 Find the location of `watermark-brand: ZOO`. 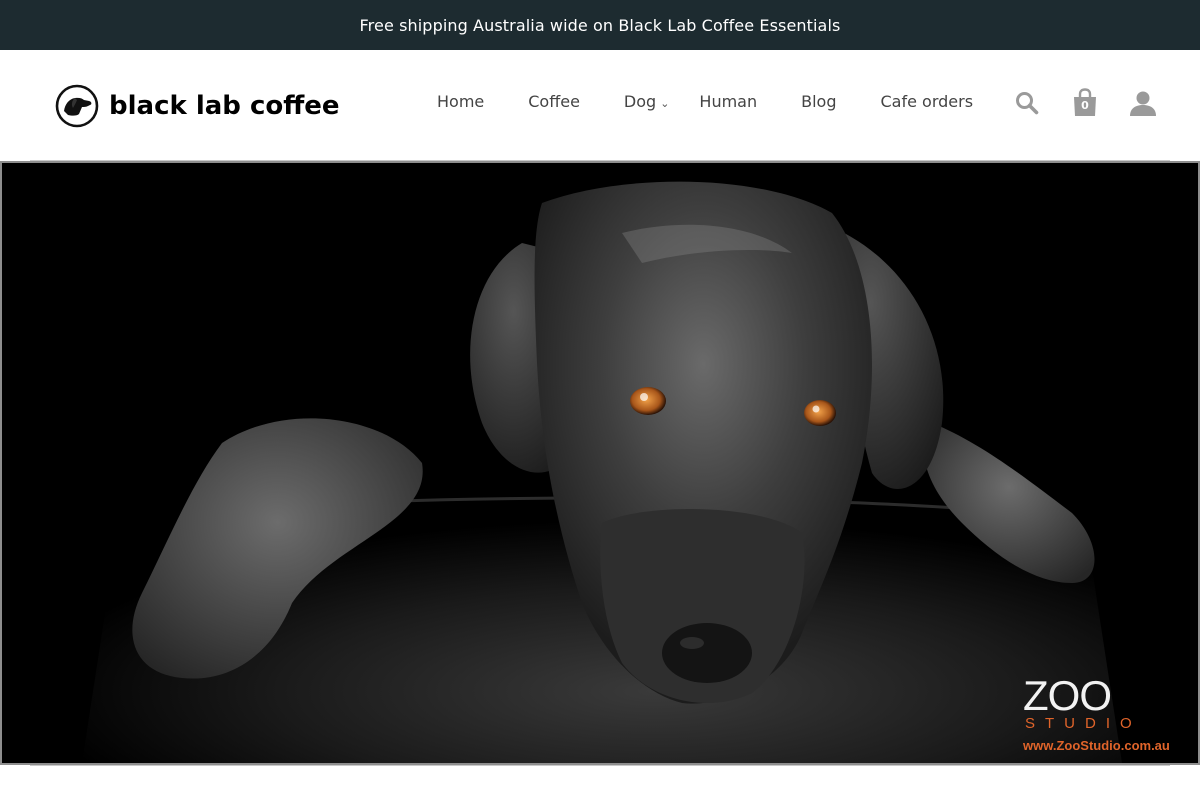

watermark-brand: ZOO is located at coordinates (1067, 695).